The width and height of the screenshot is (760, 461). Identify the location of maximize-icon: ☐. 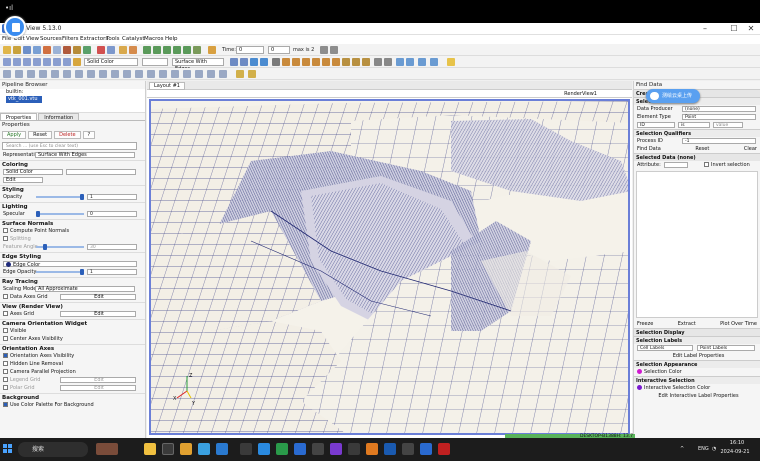
(734, 28).